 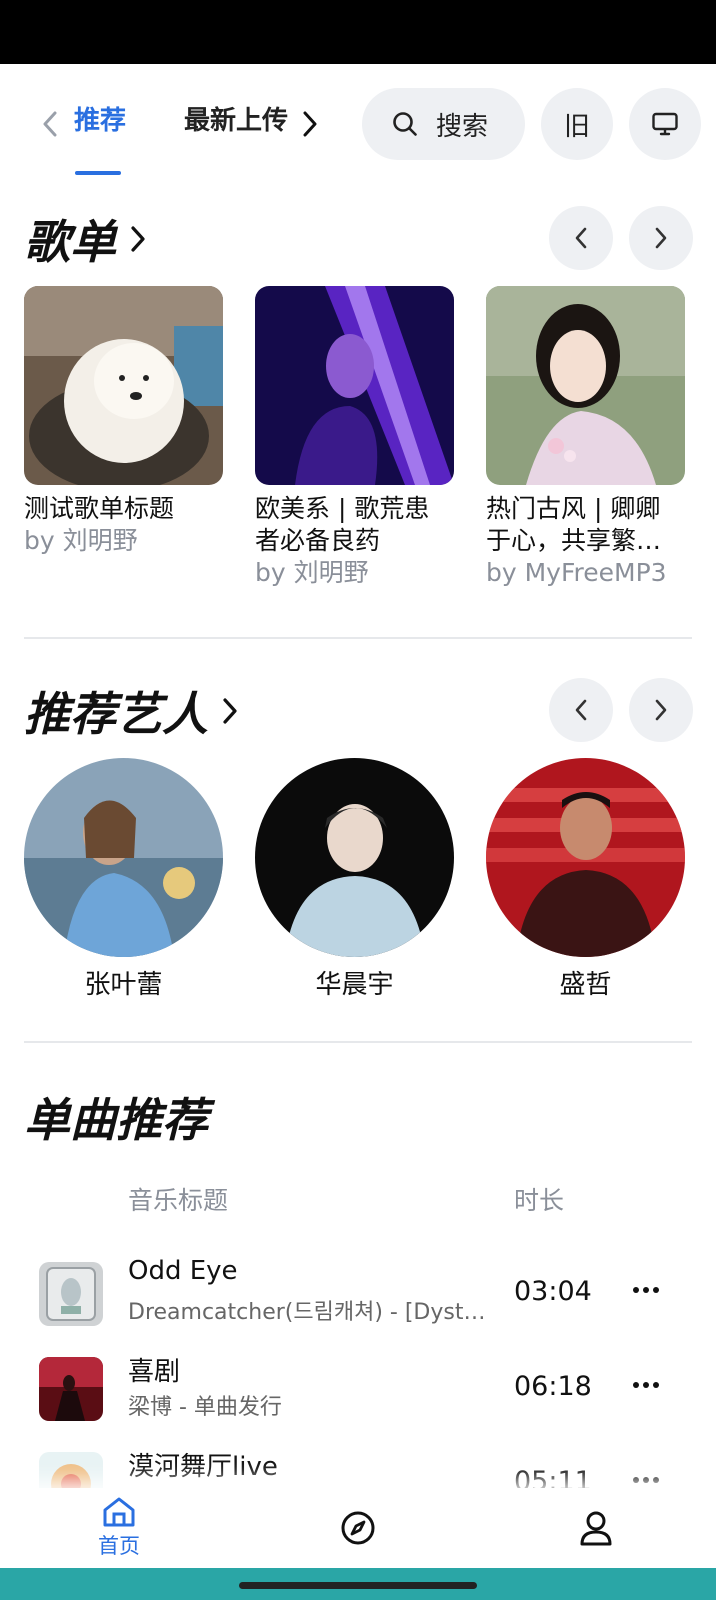 I want to click on compass-icon, so click(x=358, y=1528).